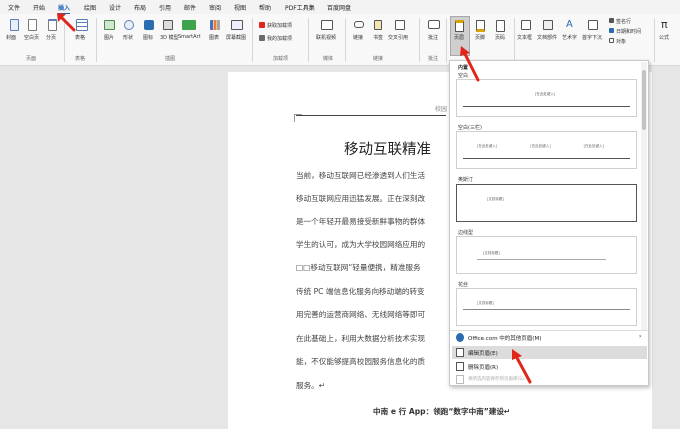  Describe the element at coordinates (31, 59) in the screenshot. I see `group-pages-label: 页面` at that location.